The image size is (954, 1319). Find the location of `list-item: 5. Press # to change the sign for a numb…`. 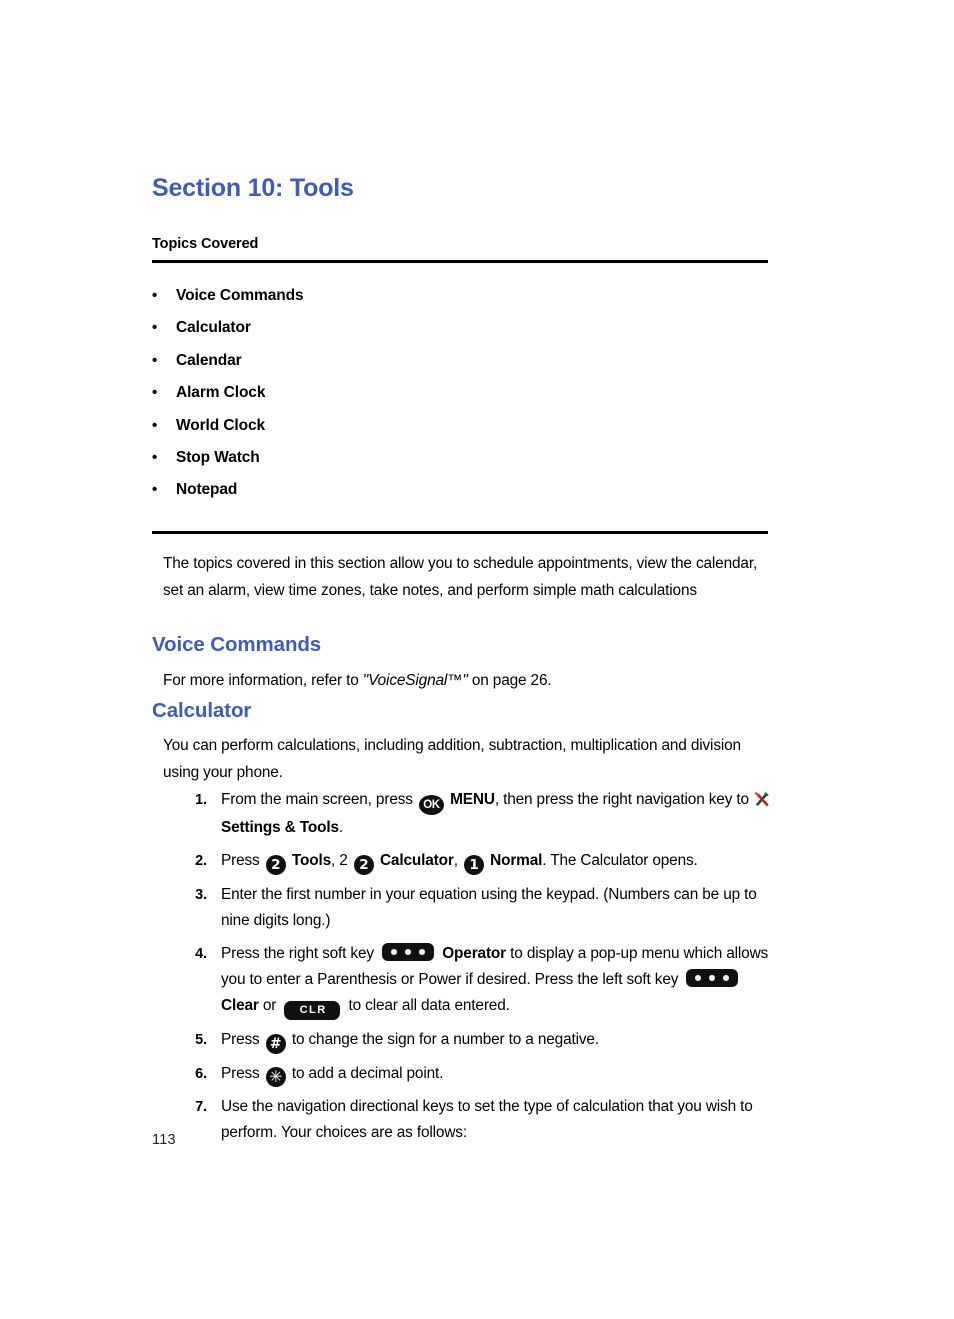

list-item: 5. Press # to change the sign for a numb… is located at coordinates (470, 1040).